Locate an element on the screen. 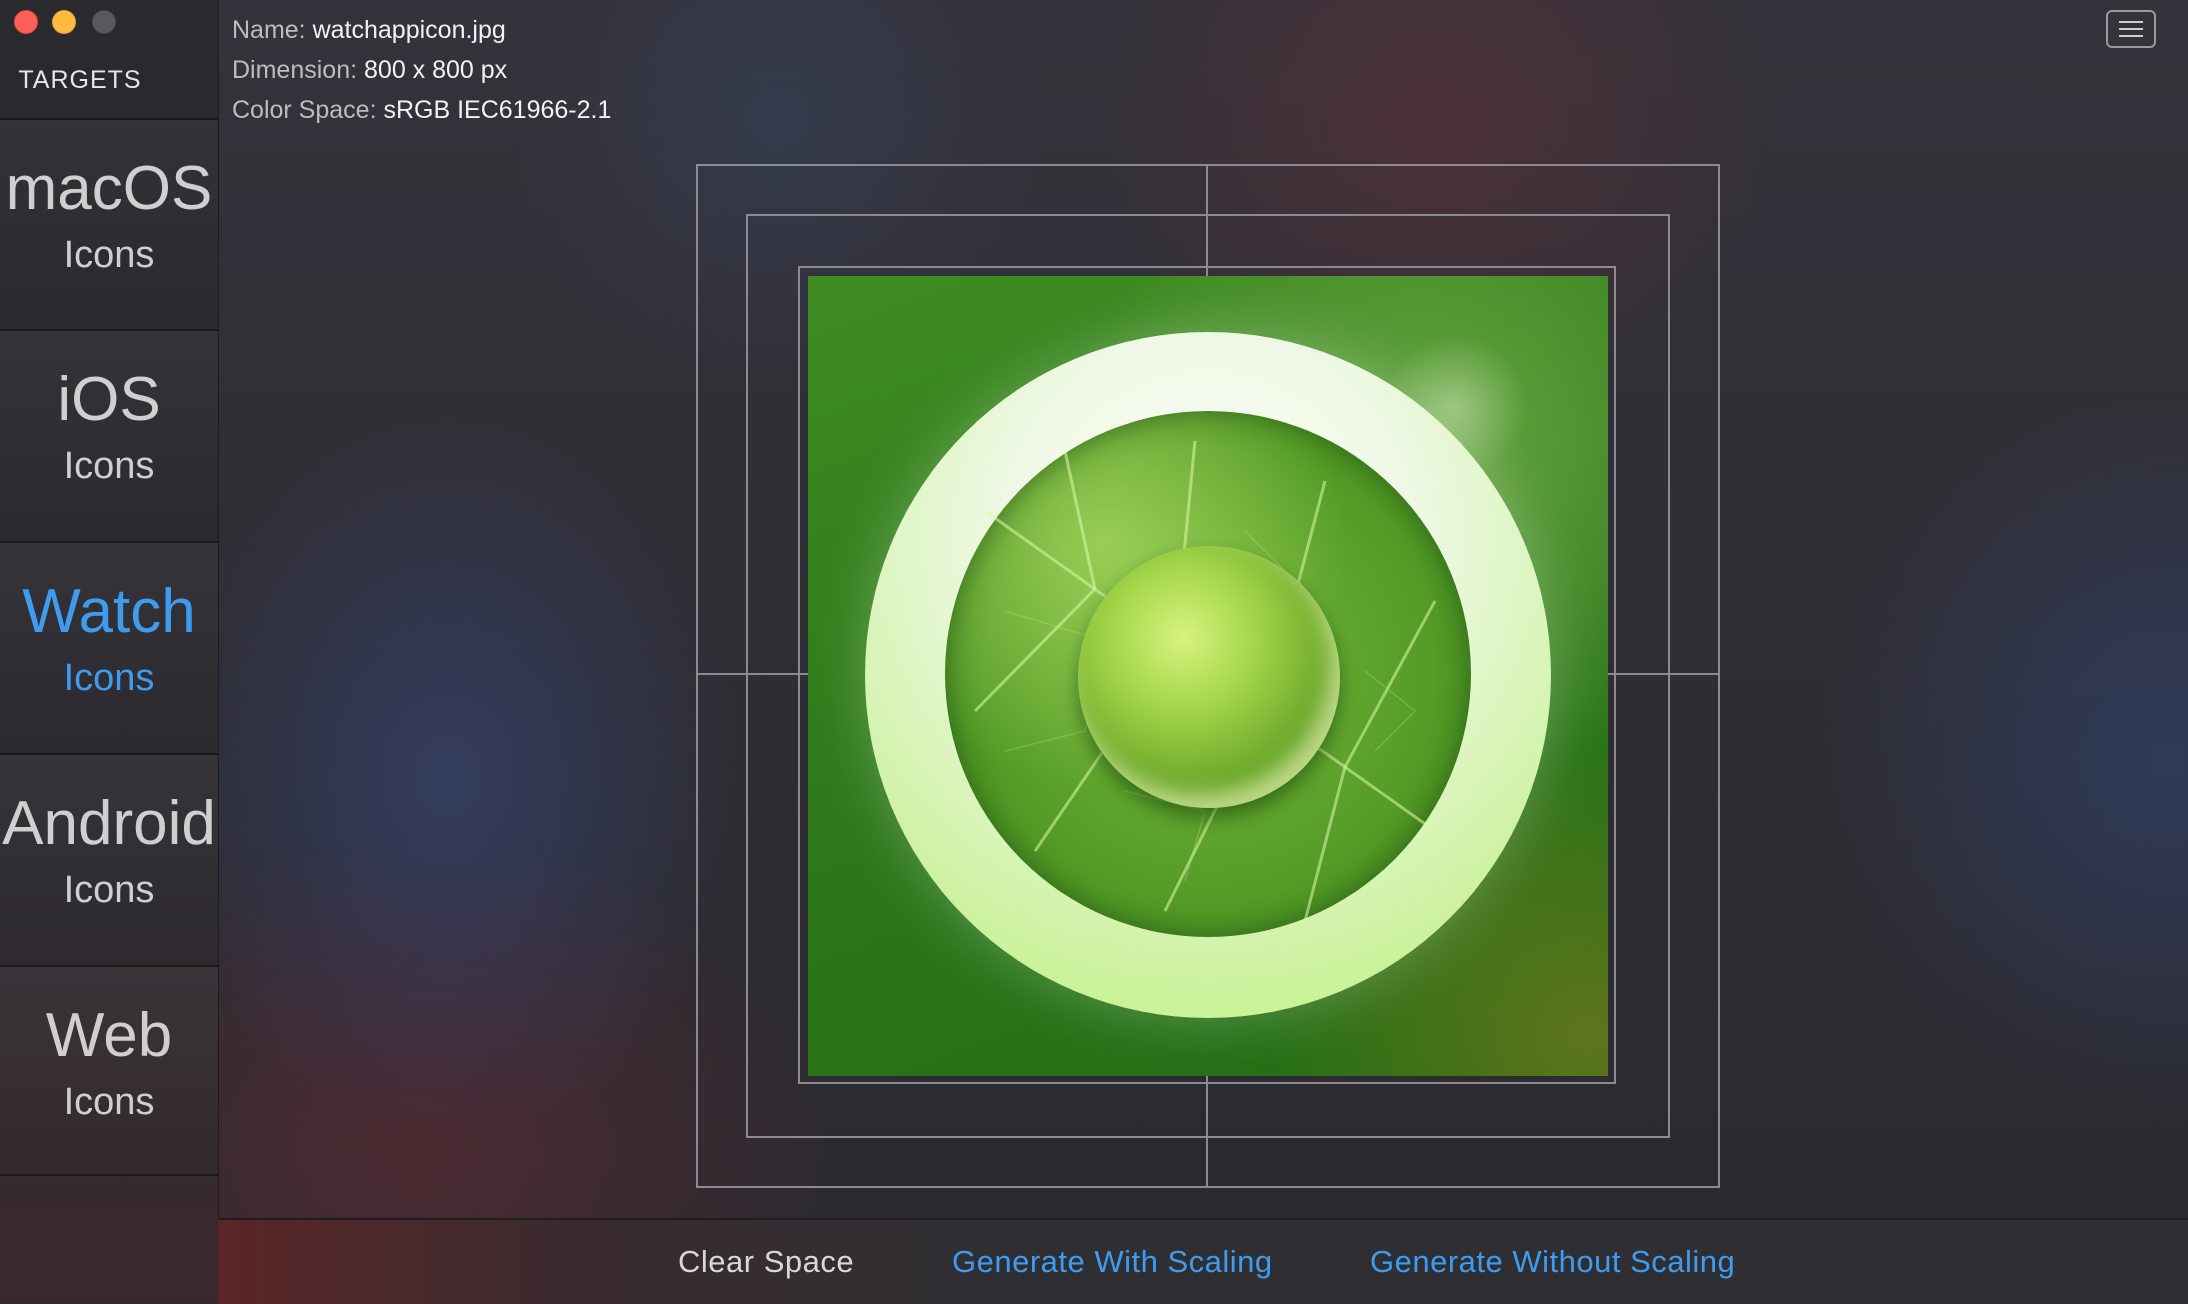  info-dimension-label: Dimension: is located at coordinates (295, 70).